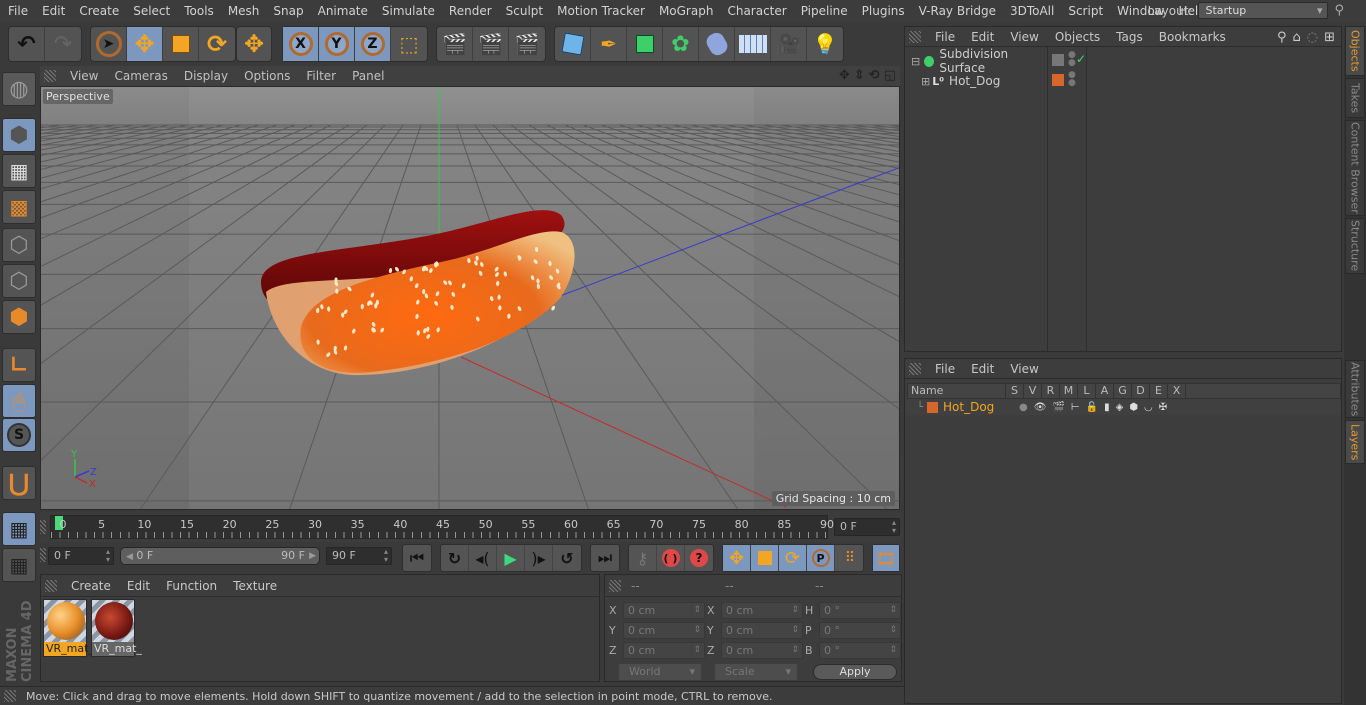 The height and width of the screenshot is (705, 1366). What do you see at coordinates (109, 44) in the screenshot?
I see `live-selection-button: ➤` at bounding box center [109, 44].